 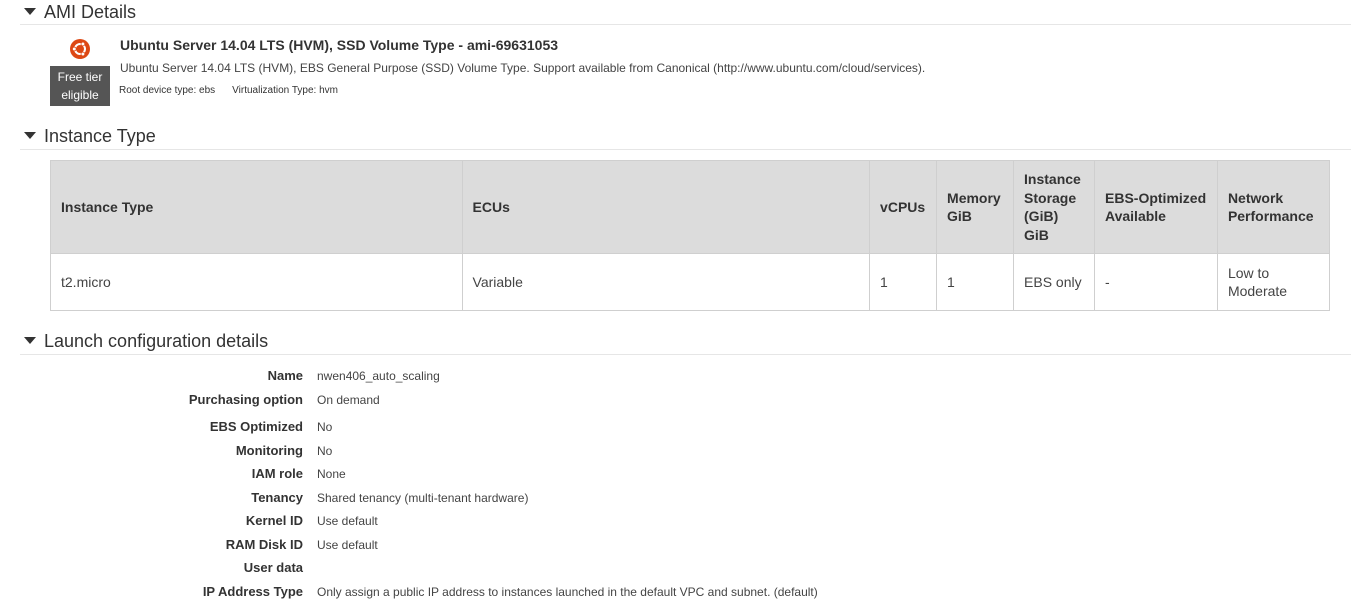 I want to click on cell-instance-storage: EBS only, so click(x=1054, y=282).